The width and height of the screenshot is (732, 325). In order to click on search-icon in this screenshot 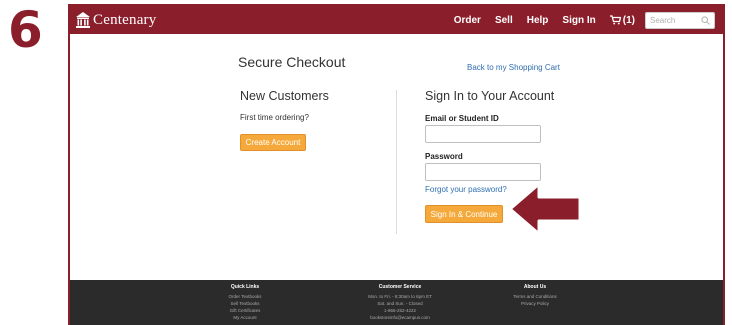, I will do `click(705, 20)`.